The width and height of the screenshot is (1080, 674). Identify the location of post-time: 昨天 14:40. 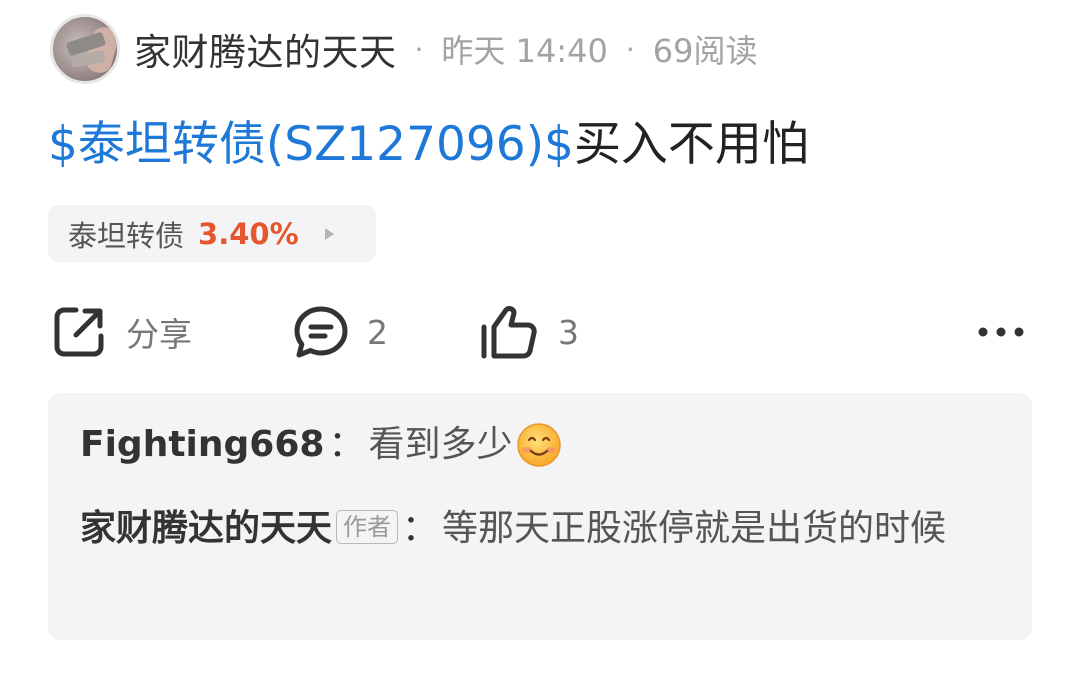
(524, 51).